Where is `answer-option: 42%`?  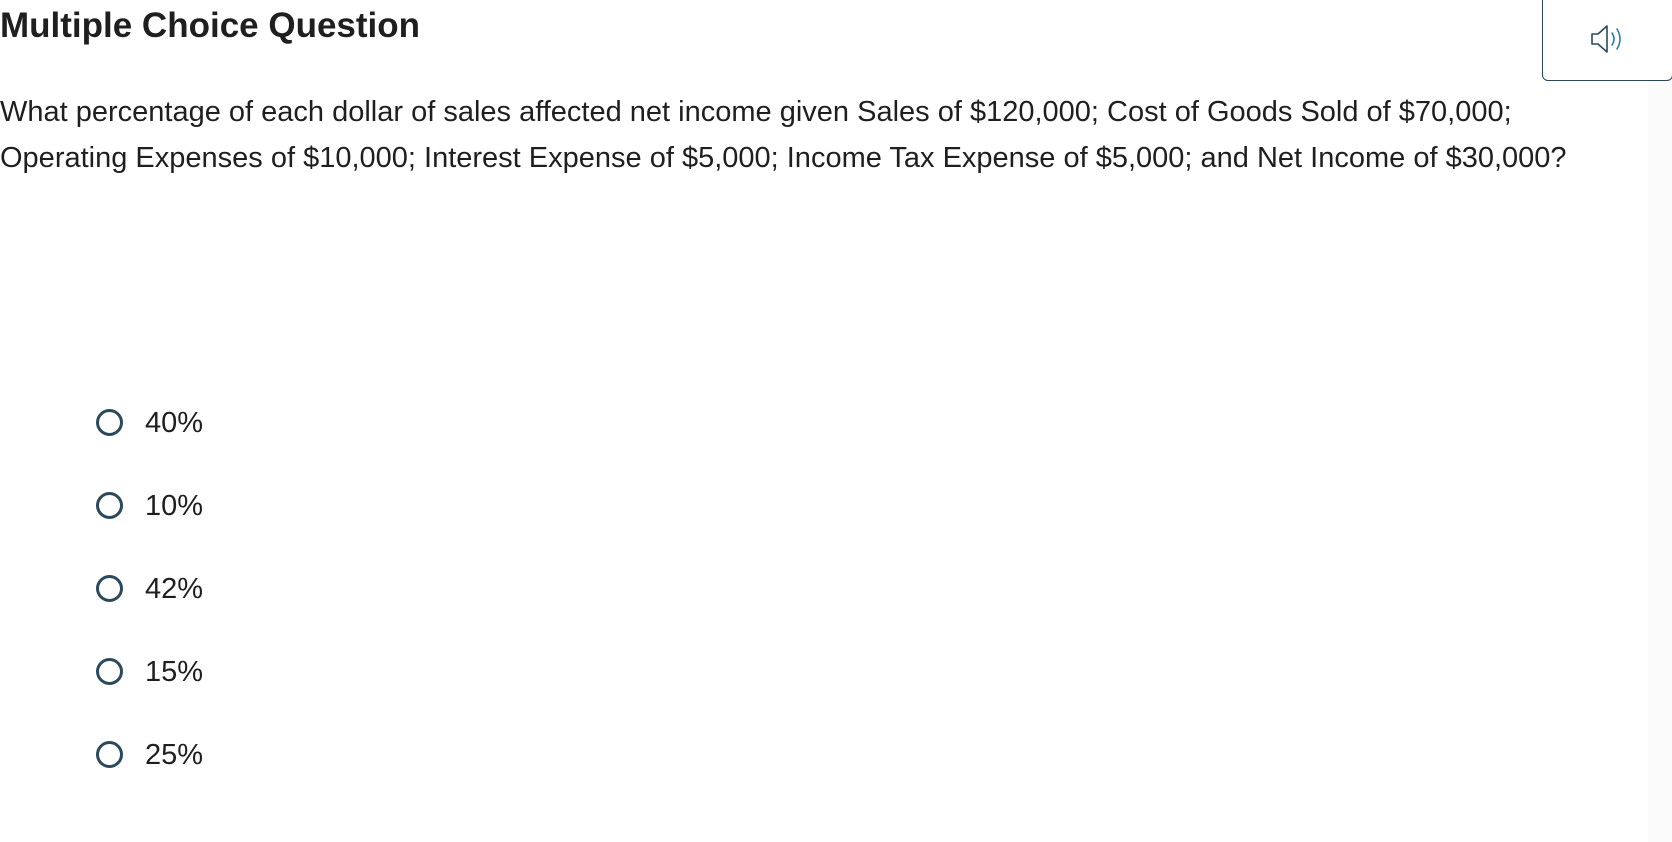
answer-option: 42% is located at coordinates (149, 588).